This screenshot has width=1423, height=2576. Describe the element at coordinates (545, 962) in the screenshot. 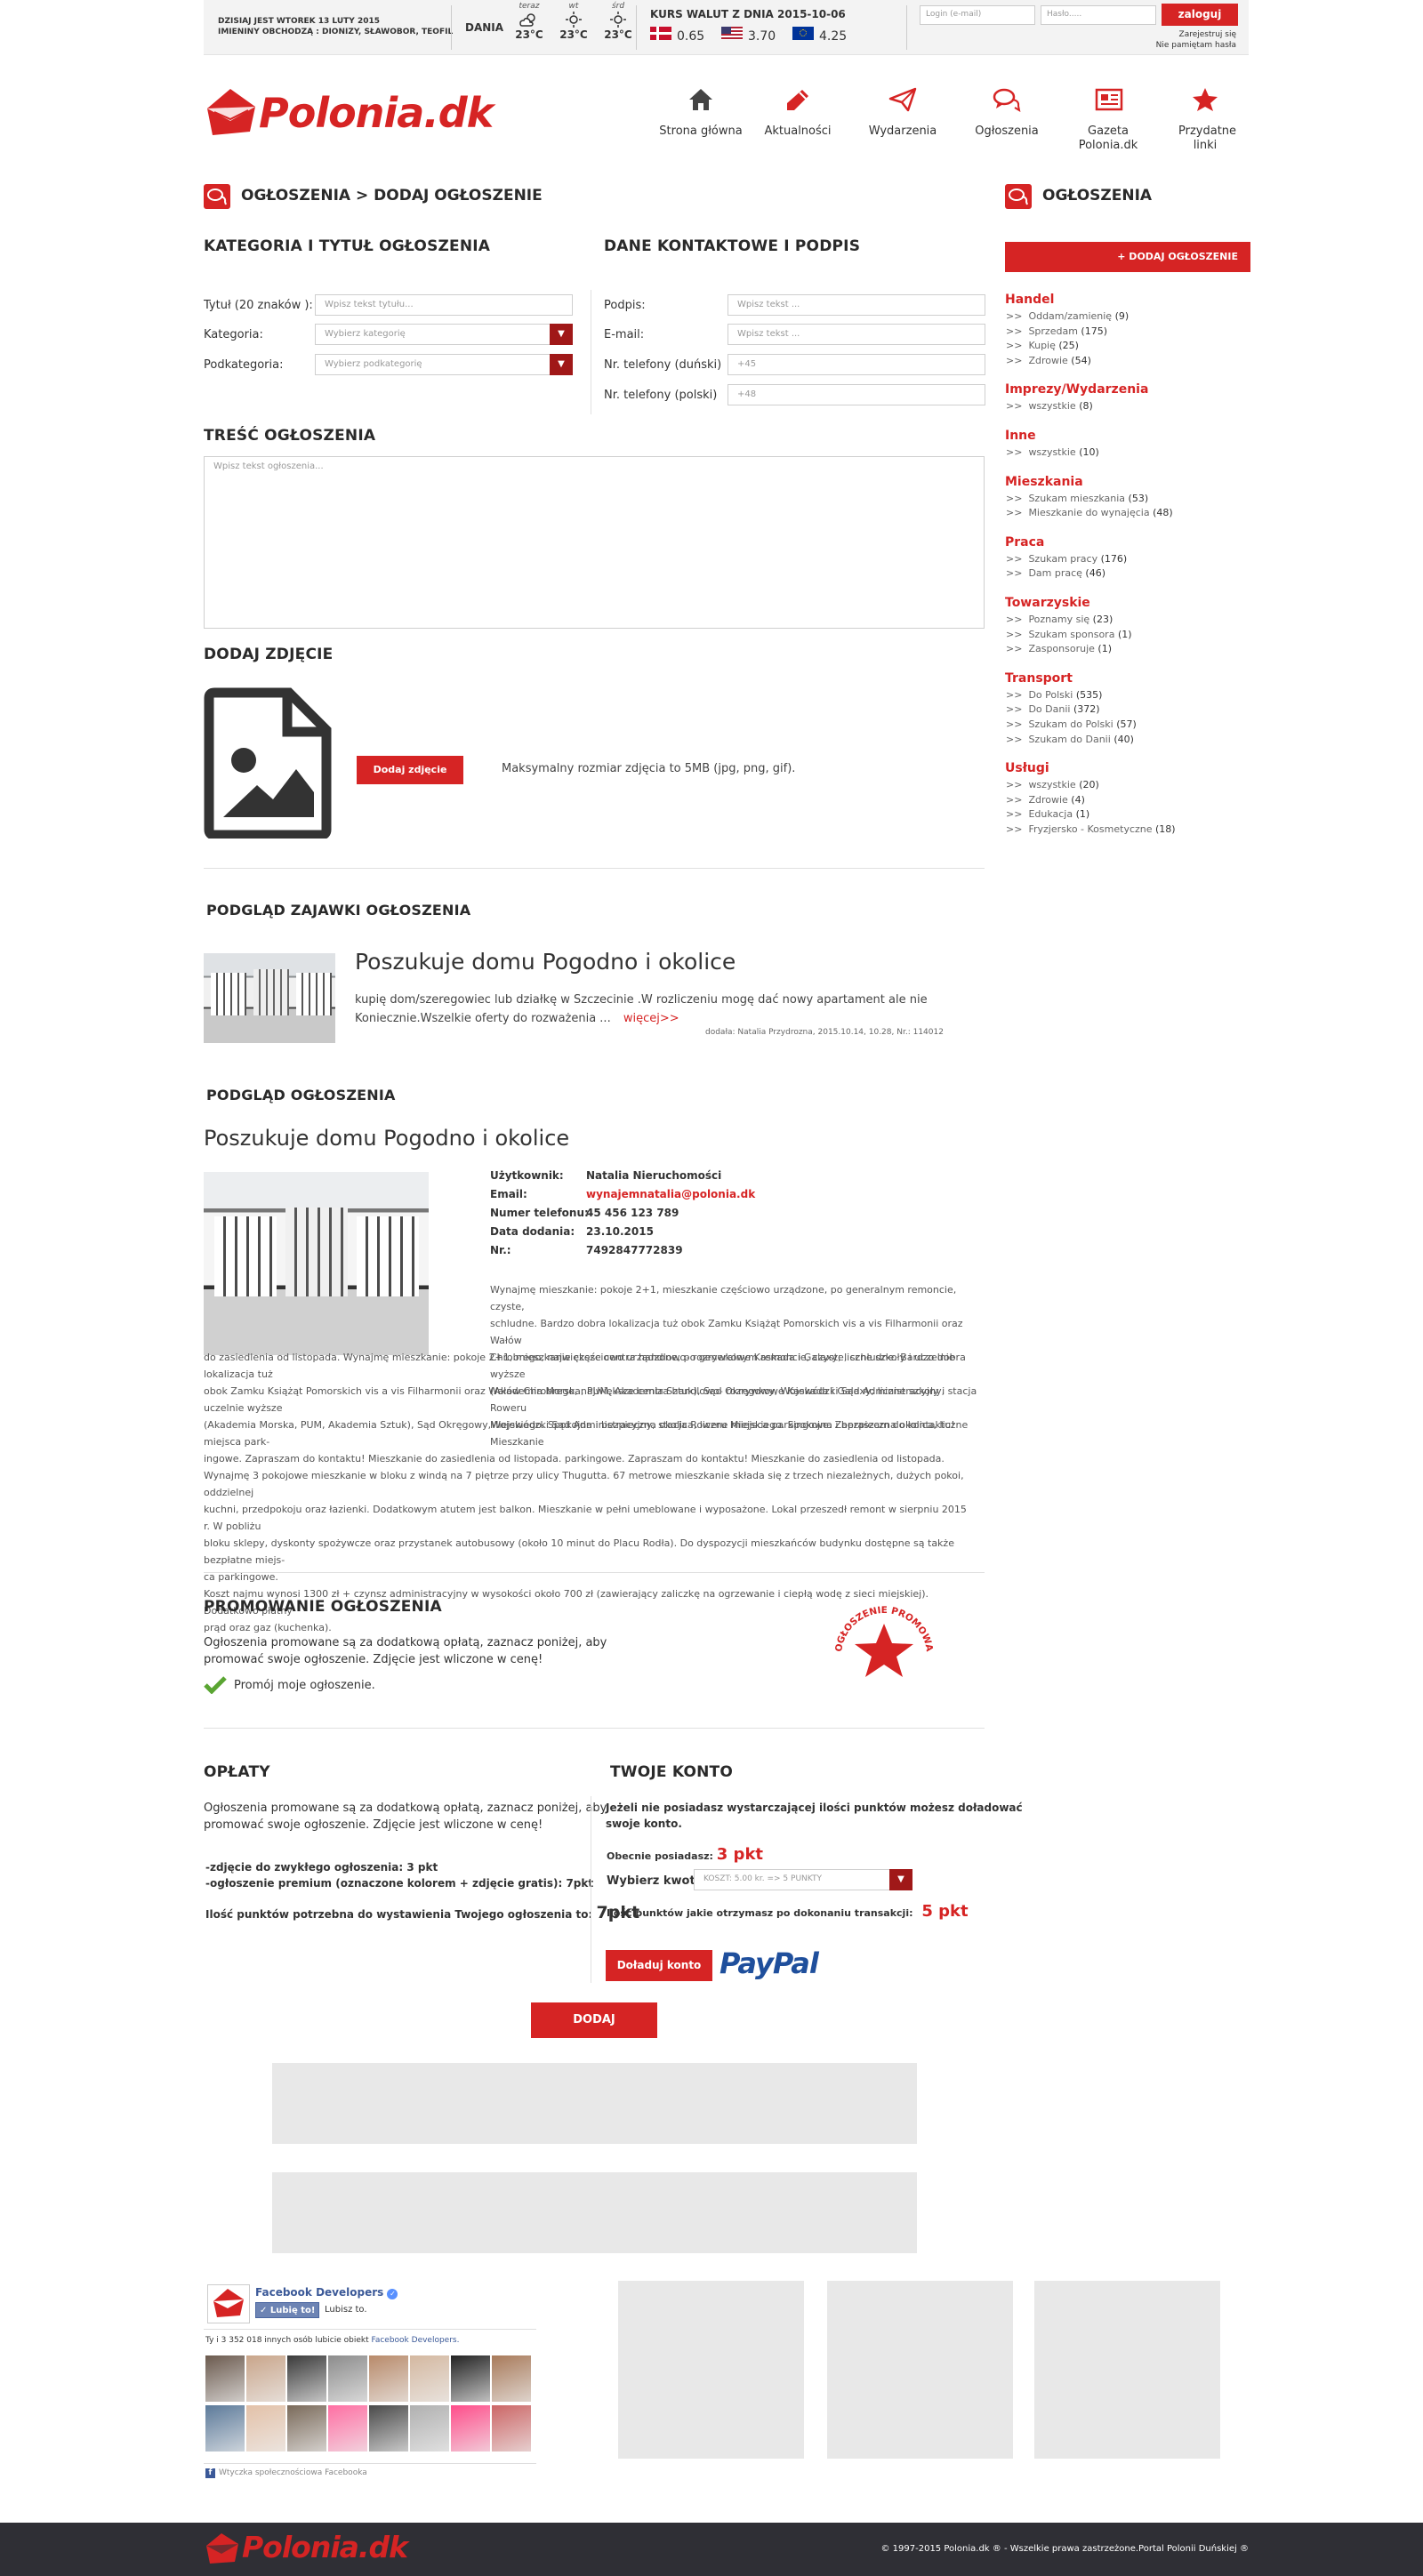

I see `short-preview-title: Poszukuje domu Pogodno i okolice` at that location.